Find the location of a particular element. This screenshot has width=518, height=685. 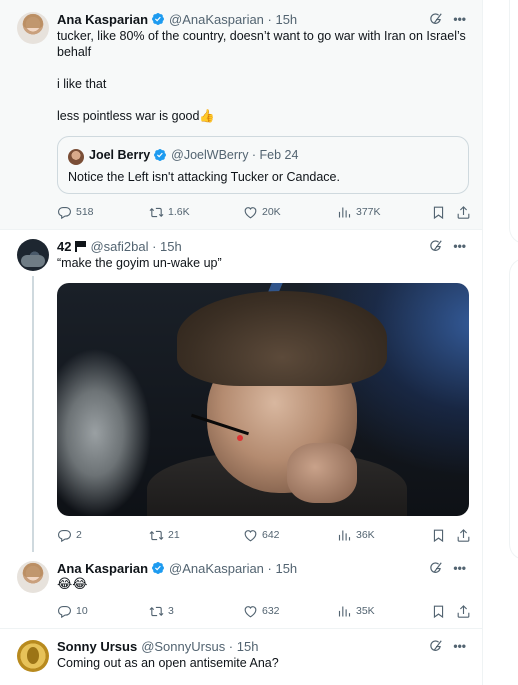

tweet-header: Sonny Ursus @SonnyUrsus · 15h is located at coordinates (157, 646).